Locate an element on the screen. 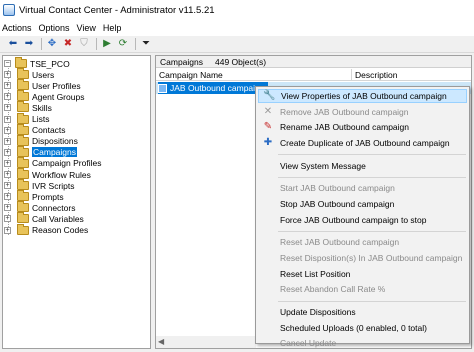 This screenshot has width=474, height=352. delete-icon: ✖ is located at coordinates (68, 43).